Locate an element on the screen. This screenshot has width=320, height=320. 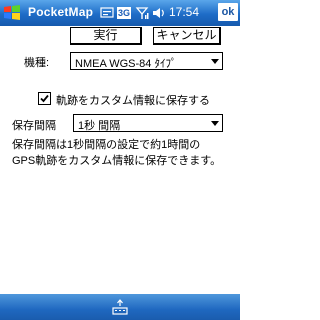
interval-select: 1秒 間隔 is located at coordinates (148, 123).